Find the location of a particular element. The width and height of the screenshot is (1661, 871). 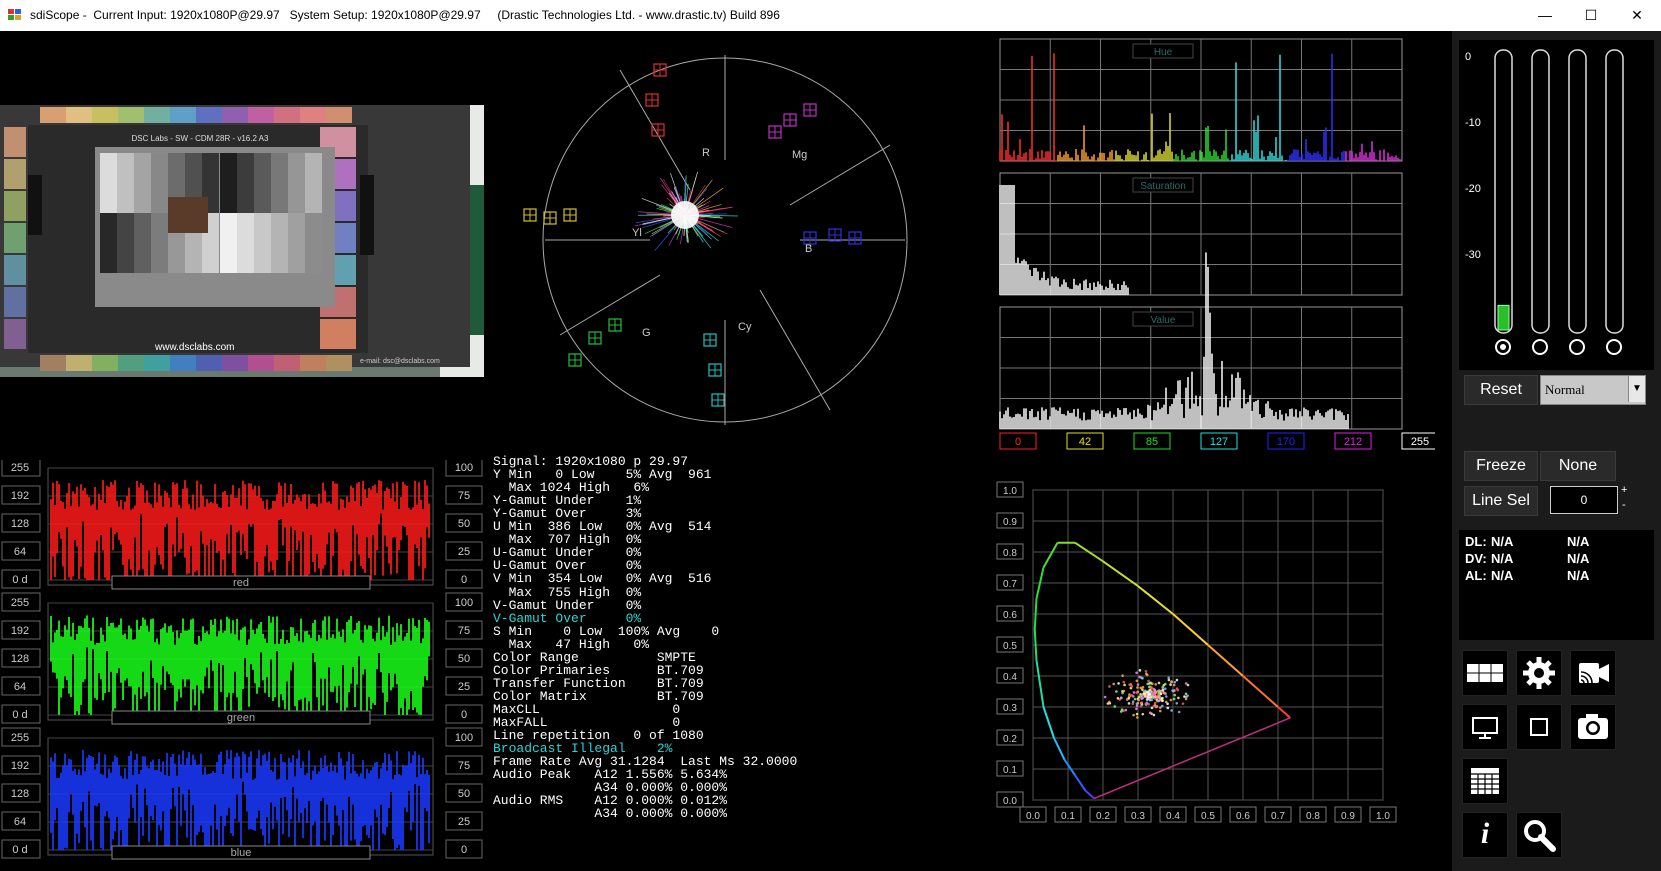

cie-x-tick: 1.0 is located at coordinates (1383, 816).